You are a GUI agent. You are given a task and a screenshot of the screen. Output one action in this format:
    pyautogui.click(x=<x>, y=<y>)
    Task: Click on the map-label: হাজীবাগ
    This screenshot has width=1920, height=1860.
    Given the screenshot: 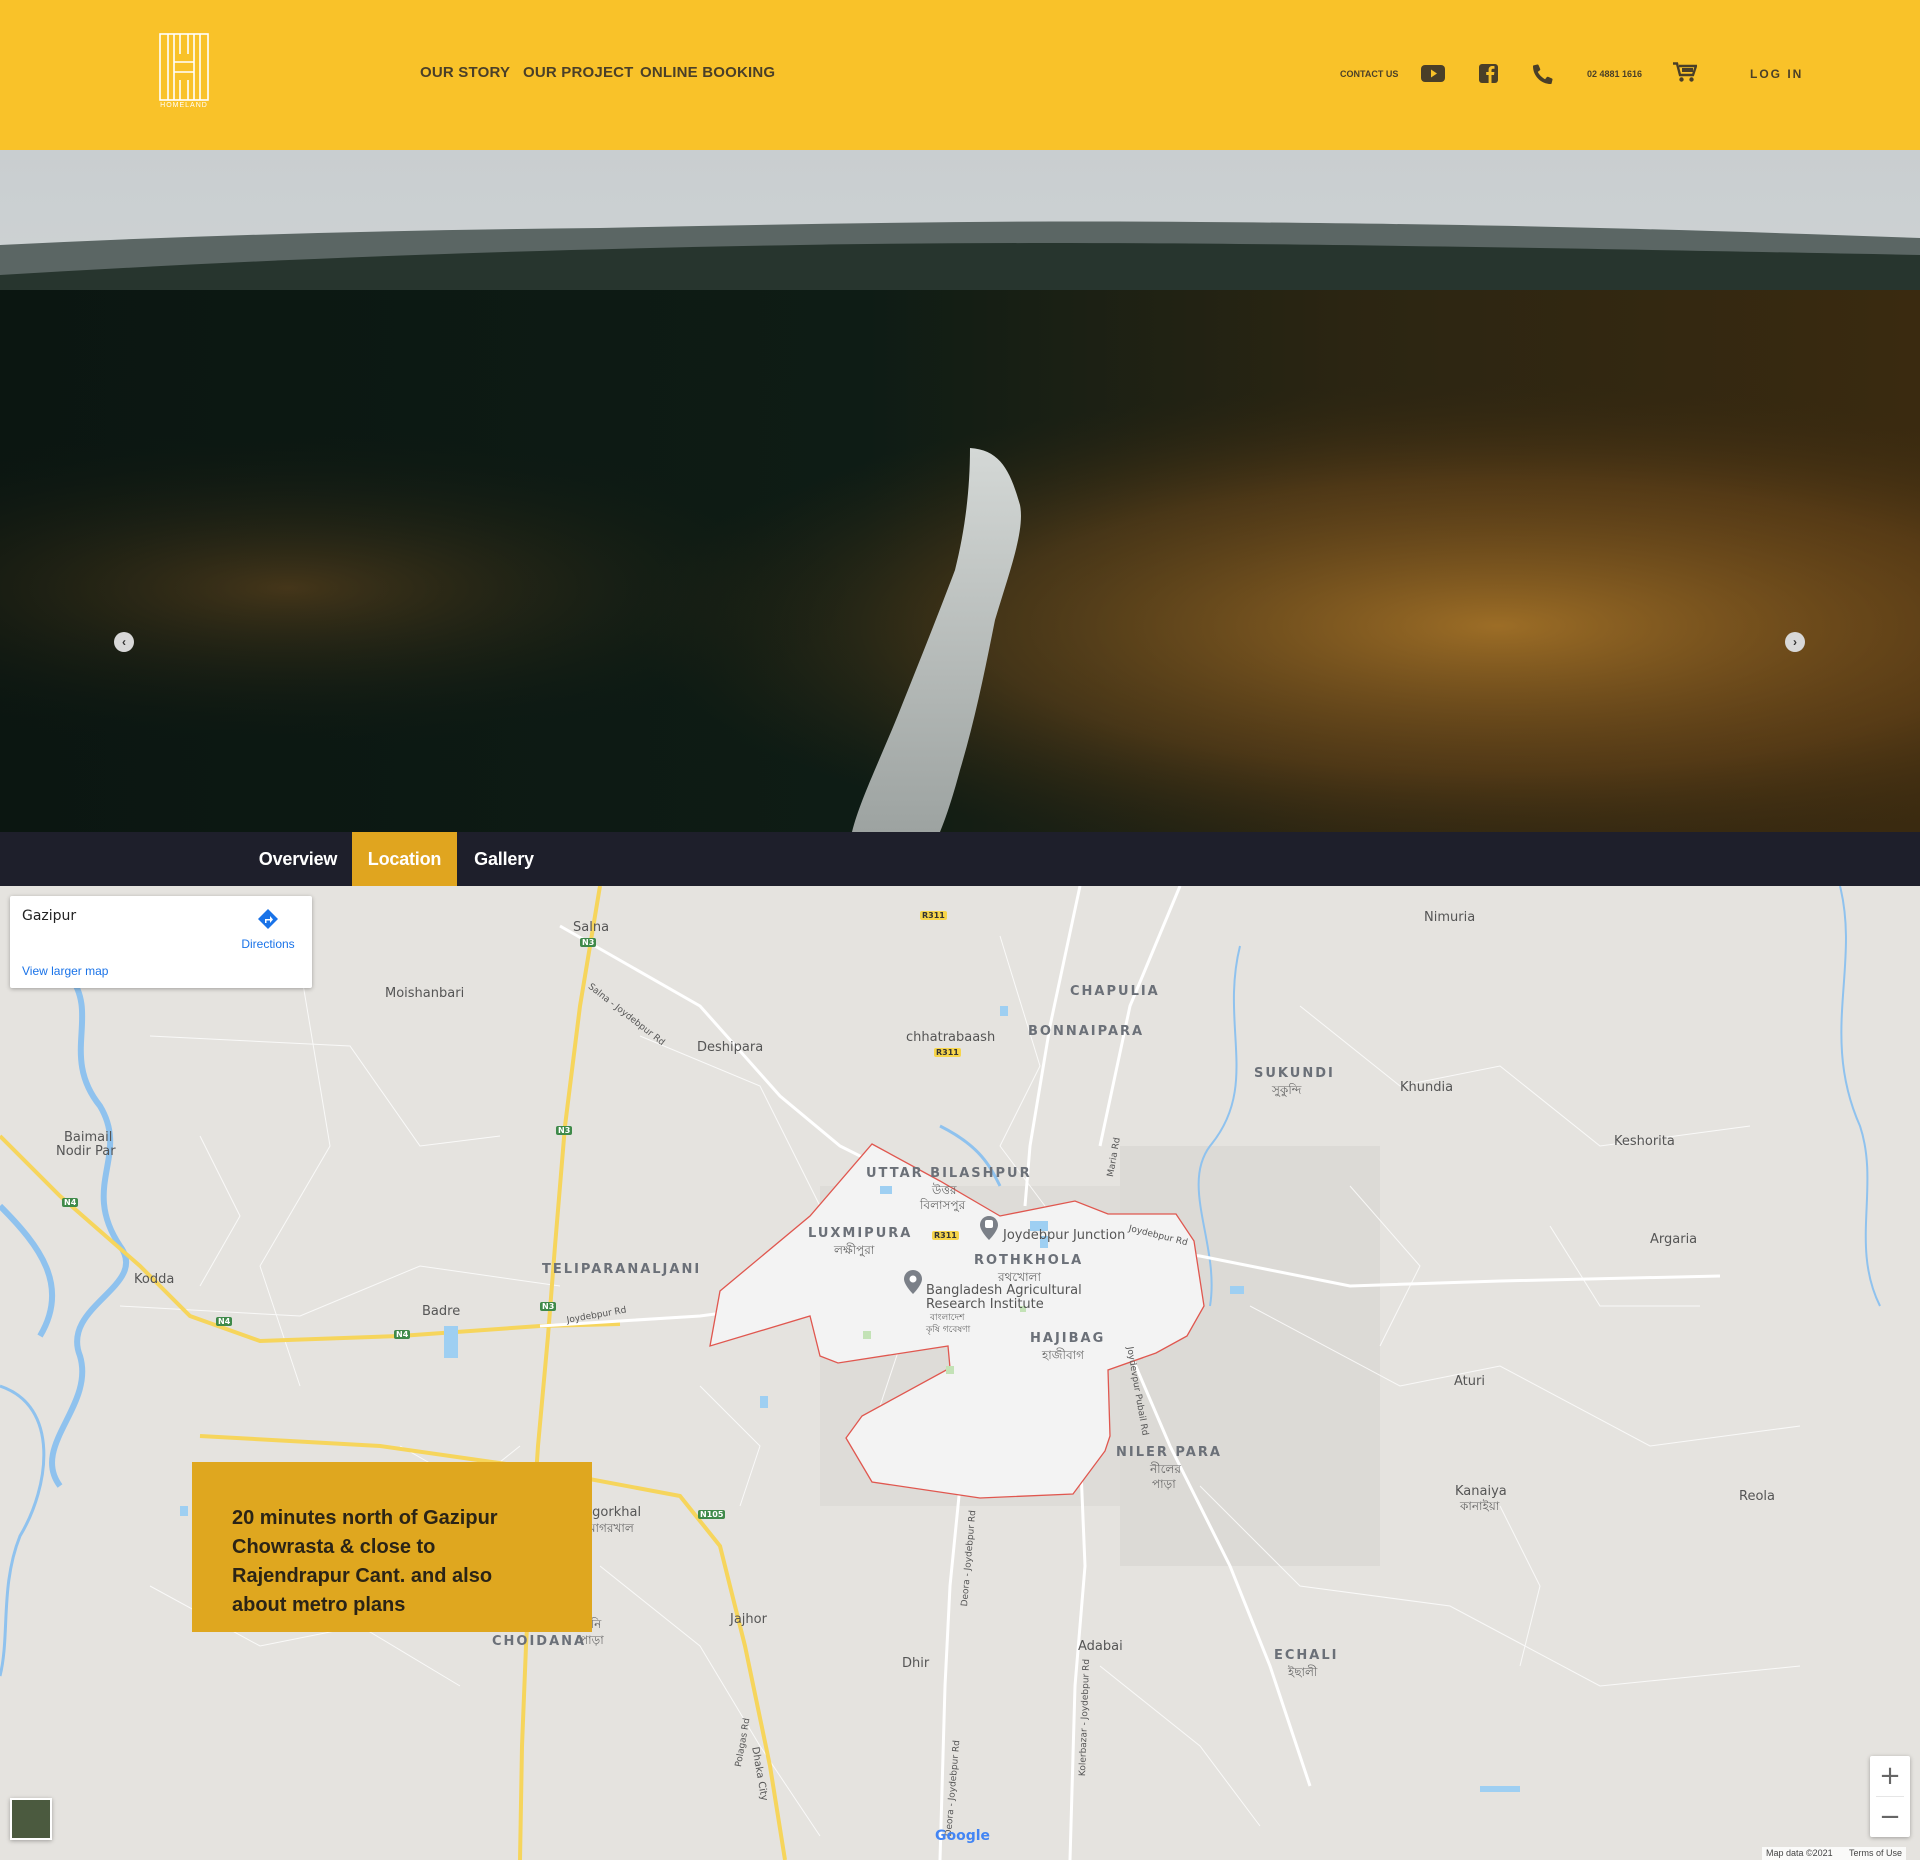 What is the action you would take?
    pyautogui.click(x=1063, y=1355)
    